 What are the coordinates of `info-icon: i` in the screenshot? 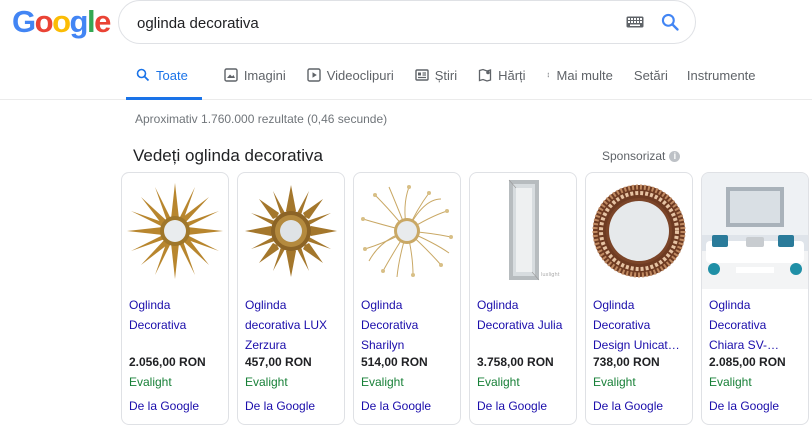 It's located at (675, 156).